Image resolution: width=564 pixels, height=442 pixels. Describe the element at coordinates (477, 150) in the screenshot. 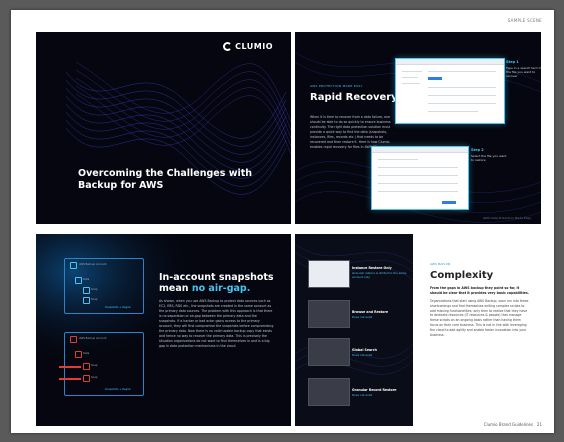

I see `step2-label: Step 2` at that location.